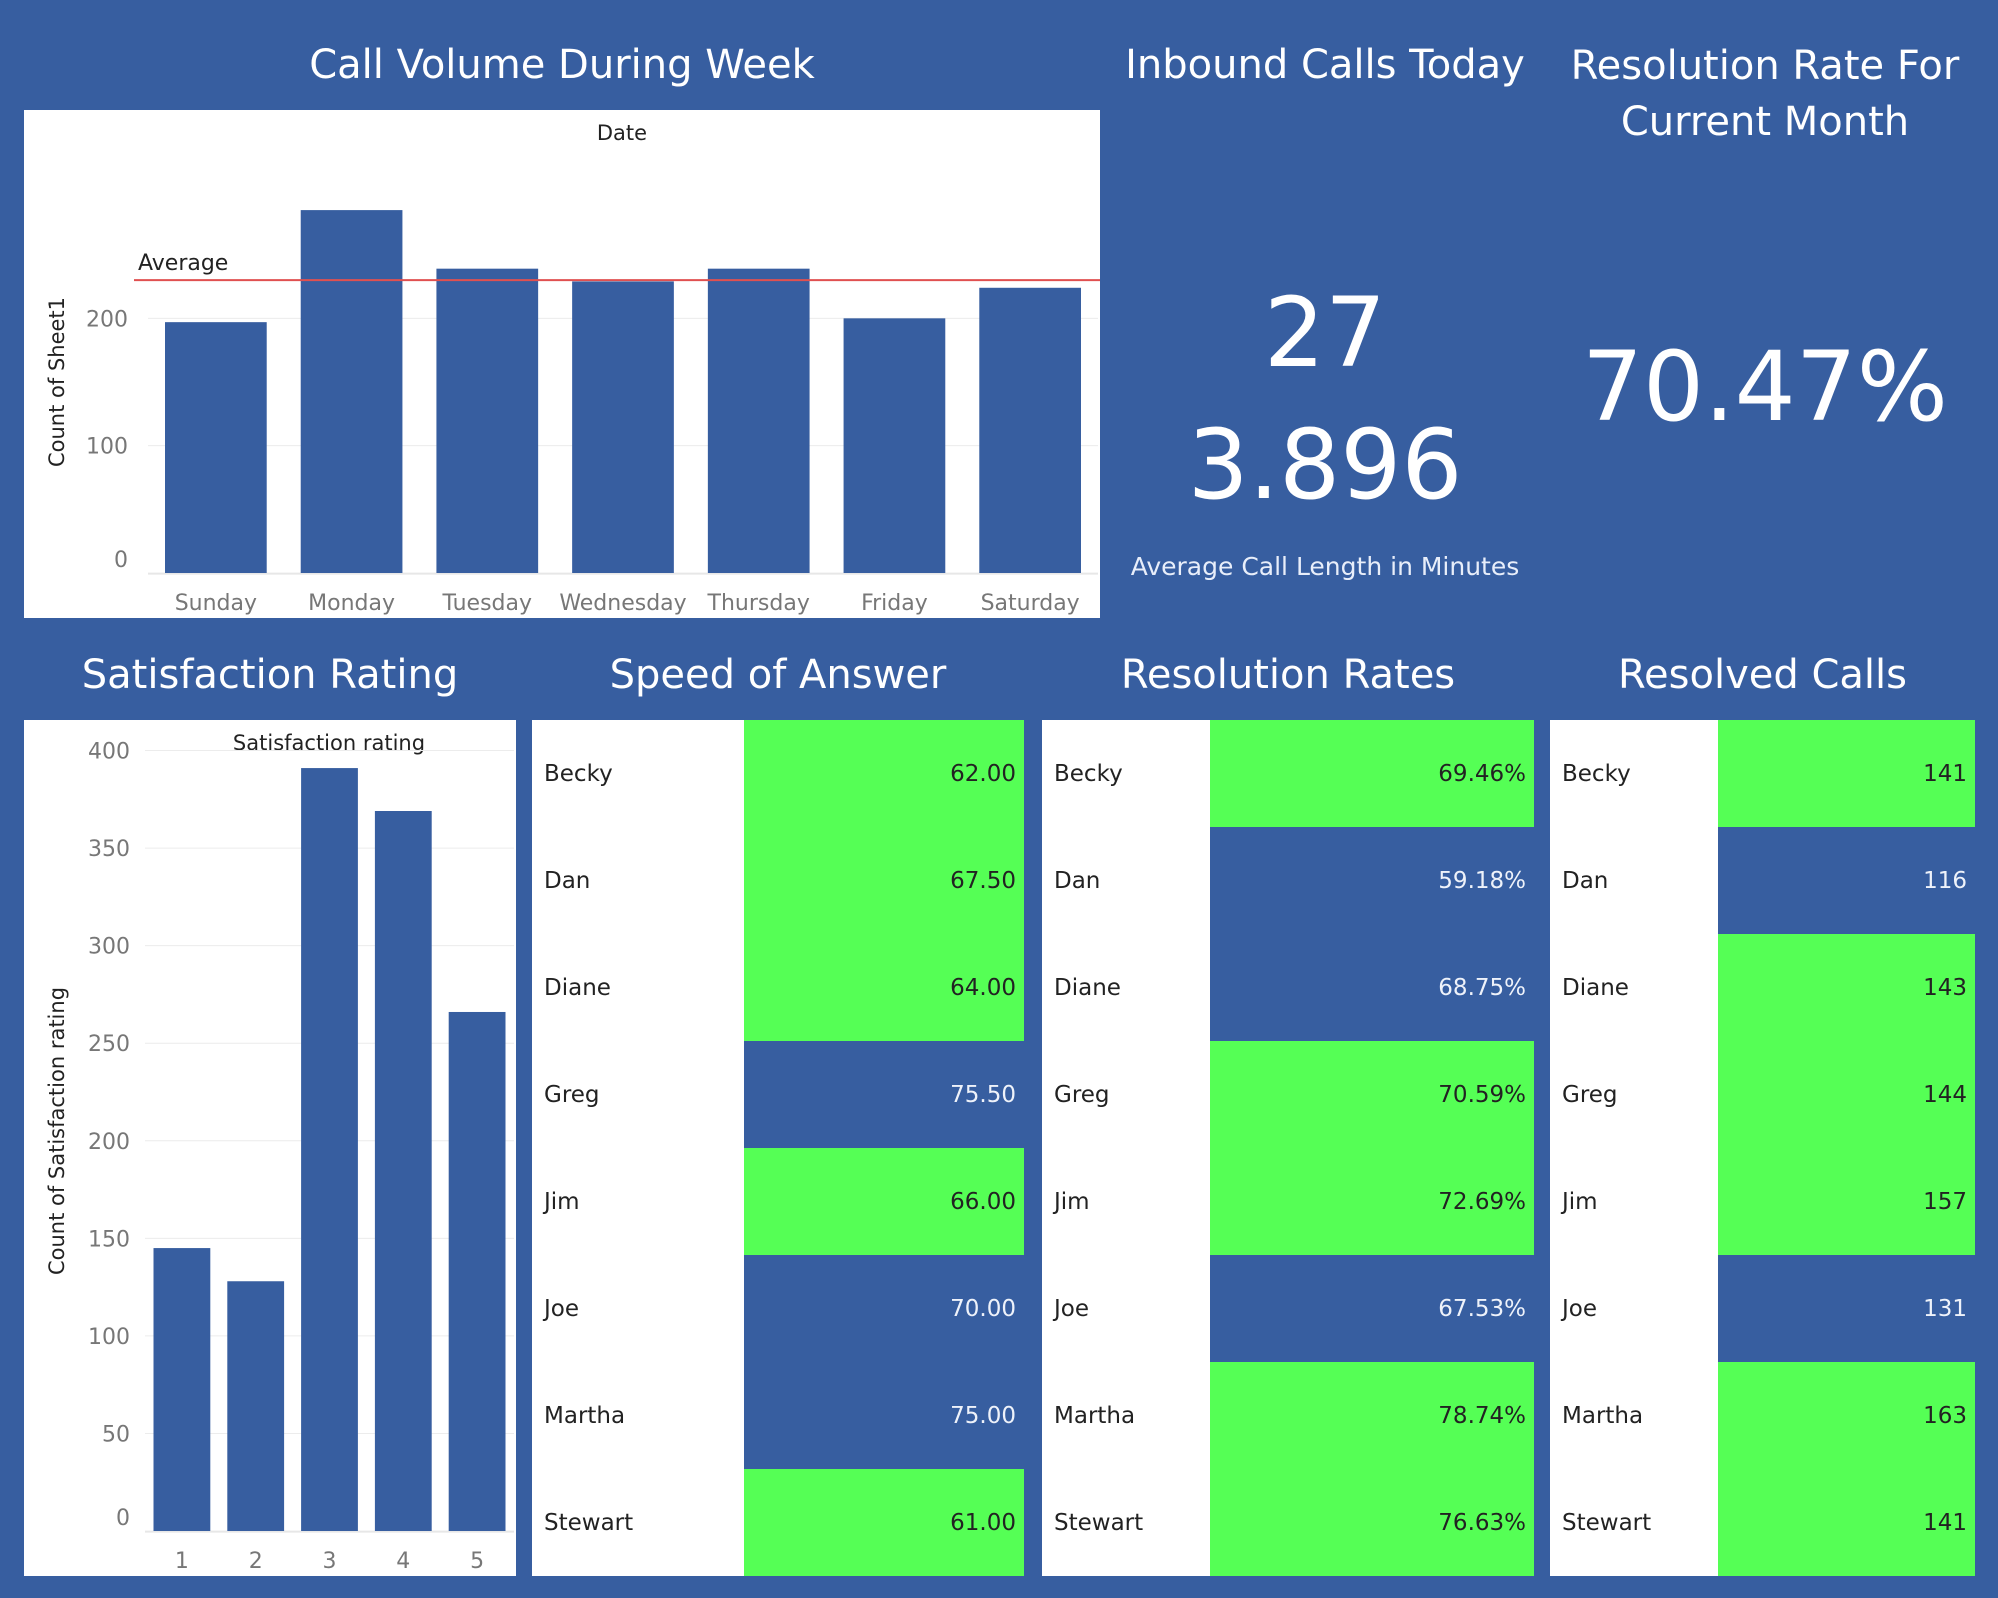 Image resolution: width=1998 pixels, height=1598 pixels. What do you see at coordinates (1846, 880) in the screenshot?
I see `metric-cell: 116` at bounding box center [1846, 880].